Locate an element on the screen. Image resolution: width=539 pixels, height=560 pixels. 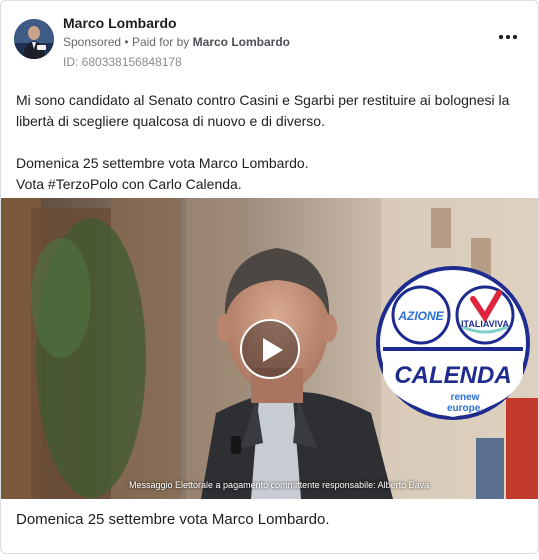
renew-label: renew is located at coordinates (465, 397).